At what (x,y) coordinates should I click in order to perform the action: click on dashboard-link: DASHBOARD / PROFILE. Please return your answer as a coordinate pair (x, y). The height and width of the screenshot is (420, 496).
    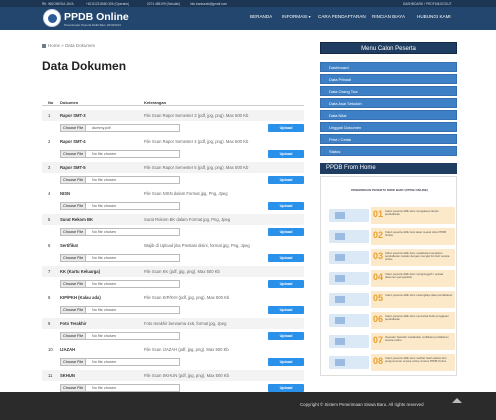
    Looking at the image, I should click on (421, 4).